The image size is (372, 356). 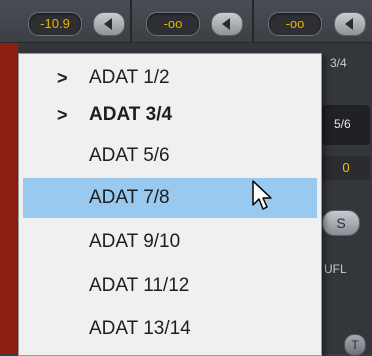 I want to click on channel-top-bar: -10.9 -oo -oo, so click(x=186, y=21).